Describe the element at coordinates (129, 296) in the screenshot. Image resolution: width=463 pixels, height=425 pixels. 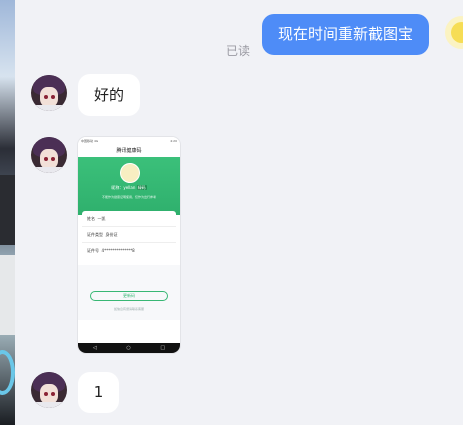
I see `screenshot-refresh-button: 更新码` at that location.